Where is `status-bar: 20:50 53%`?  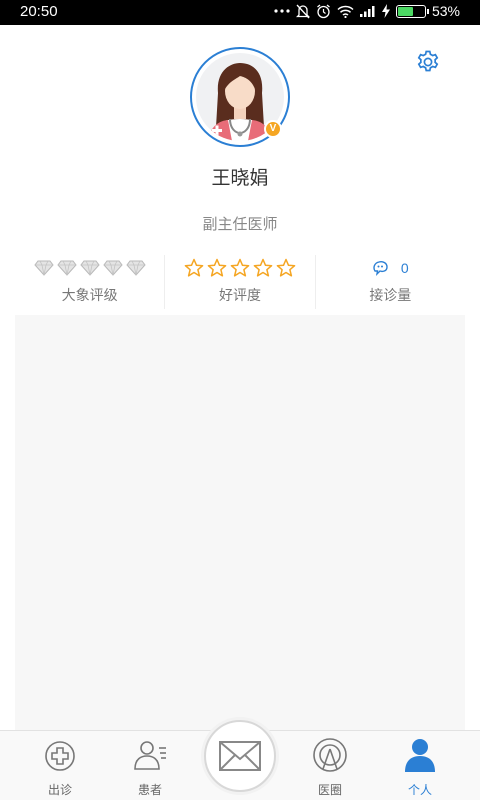
status-bar: 20:50 53% is located at coordinates (240, 12).